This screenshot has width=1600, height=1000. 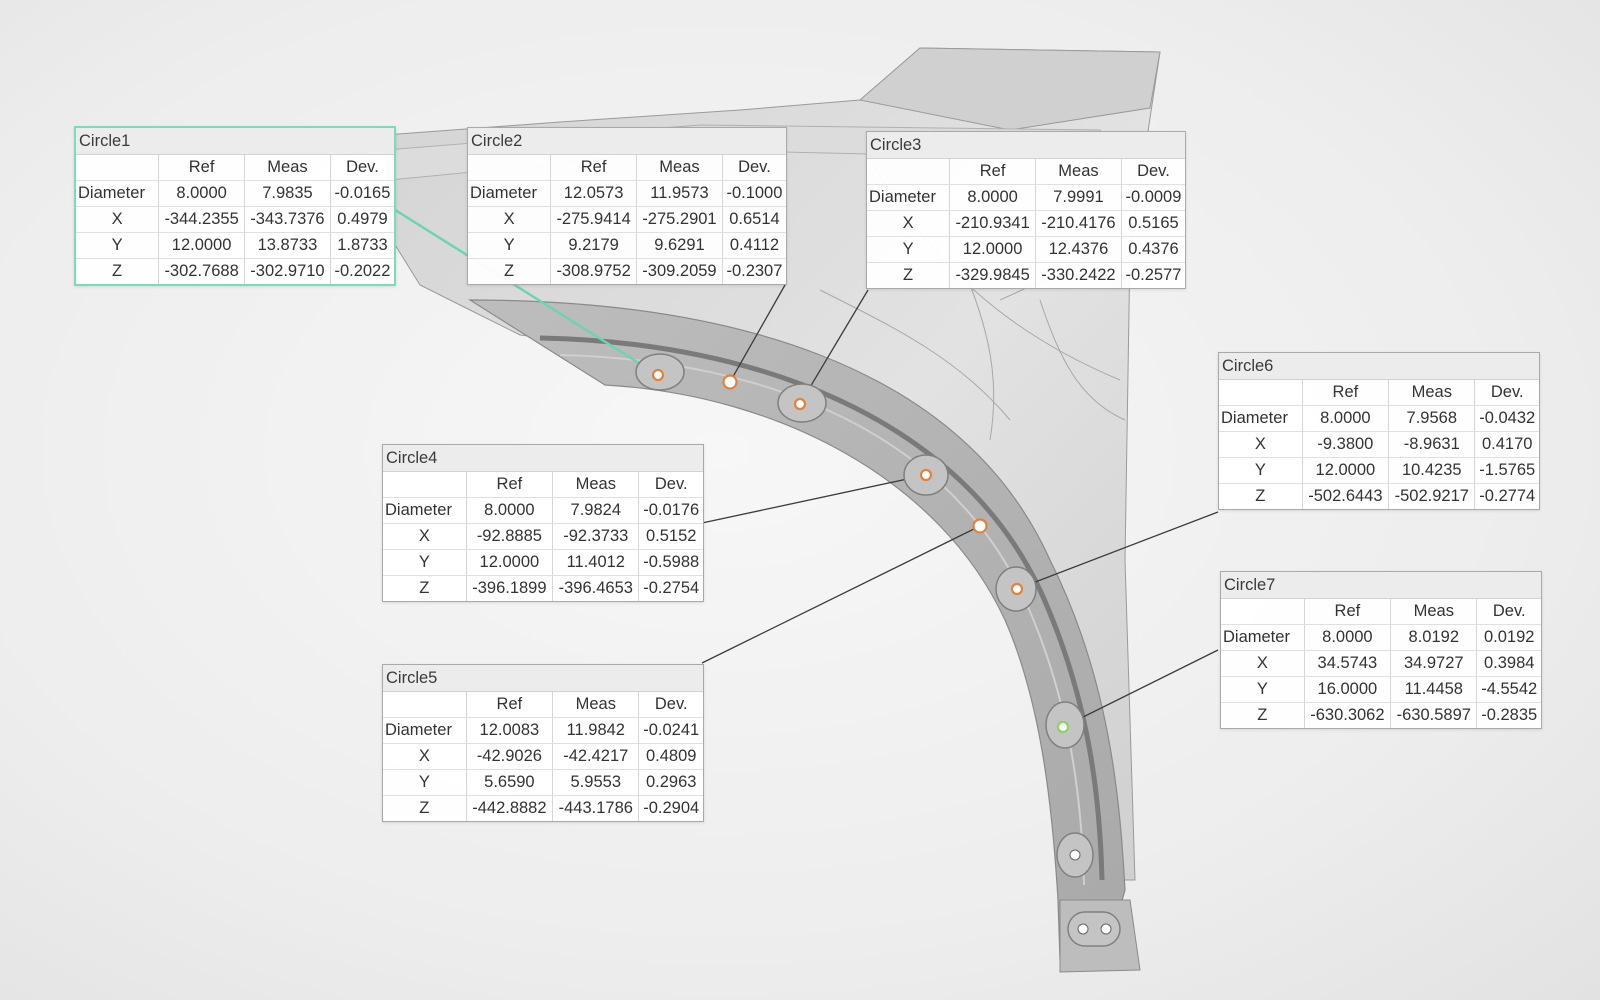 I want to click on ref-value: -210.9341, so click(x=993, y=223).